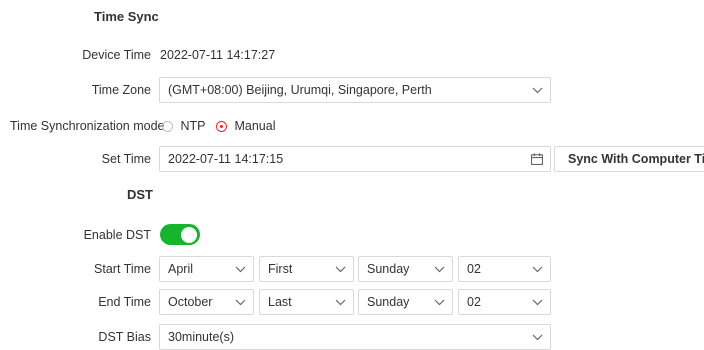  What do you see at coordinates (189, 234) in the screenshot?
I see `toggle-knob` at bounding box center [189, 234].